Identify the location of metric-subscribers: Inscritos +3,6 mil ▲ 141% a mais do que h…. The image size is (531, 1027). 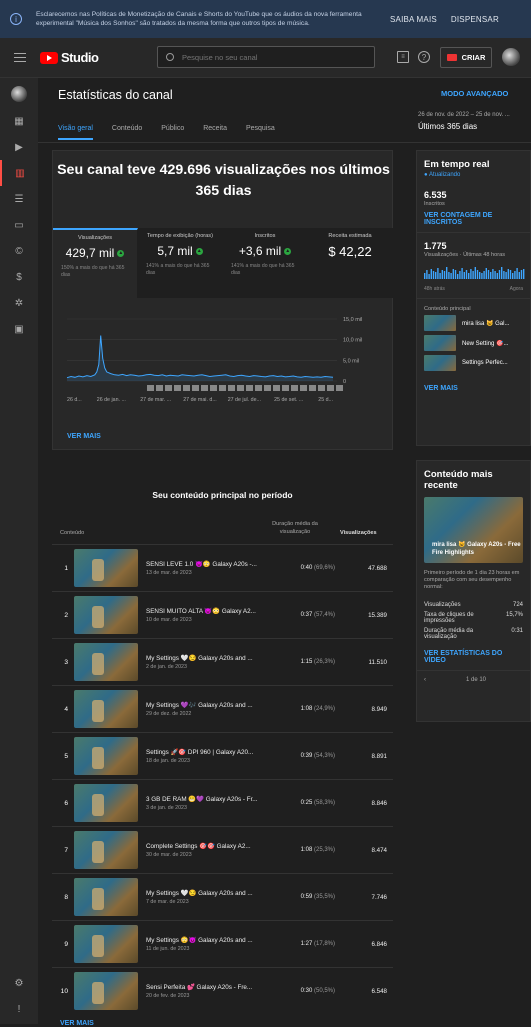
(265, 263).